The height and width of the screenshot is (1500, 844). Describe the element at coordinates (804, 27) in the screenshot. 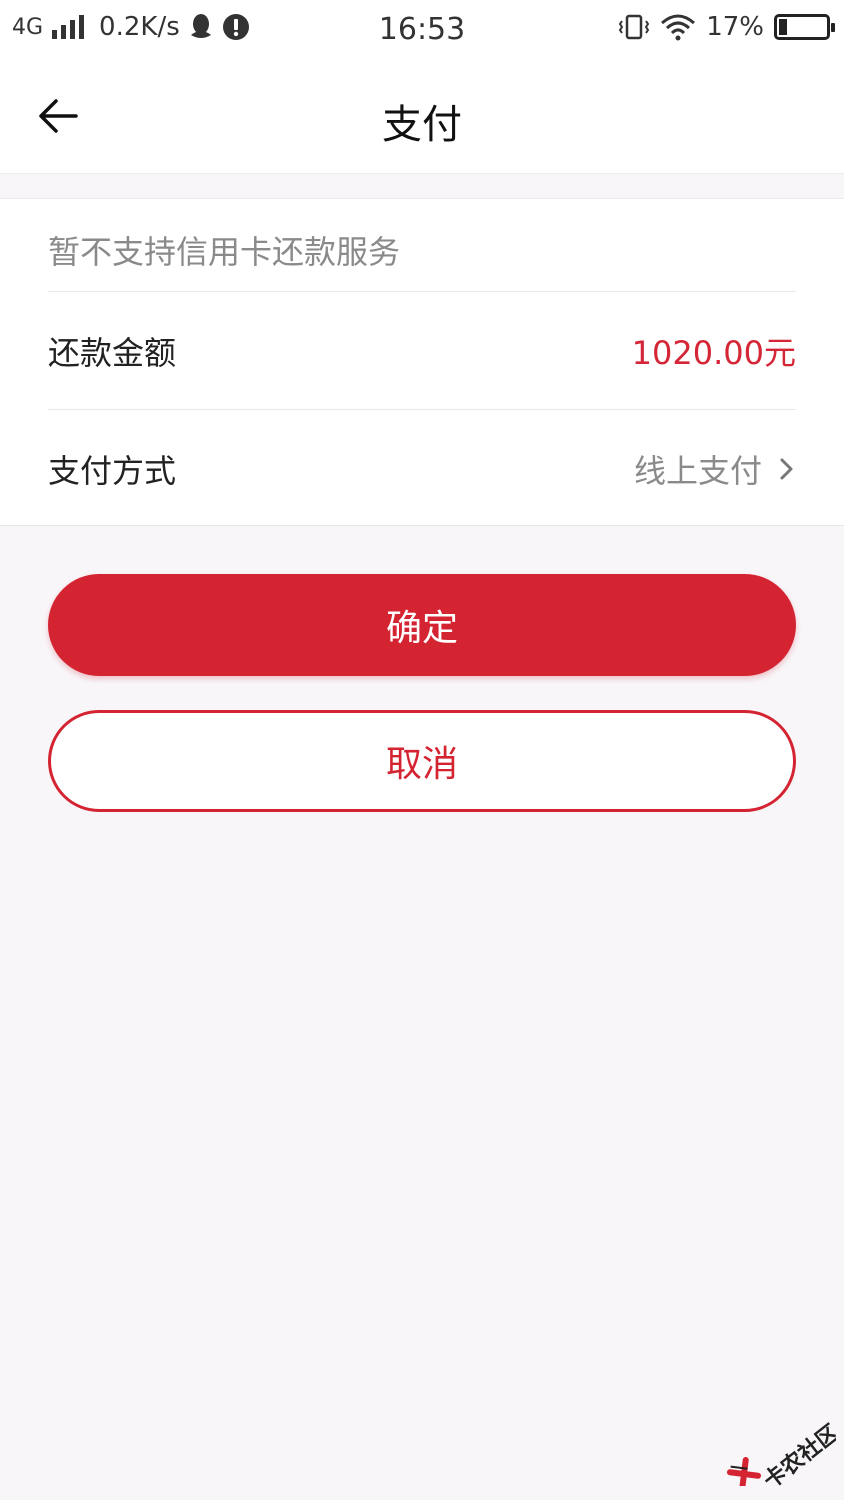

I see `battery-icon` at that location.